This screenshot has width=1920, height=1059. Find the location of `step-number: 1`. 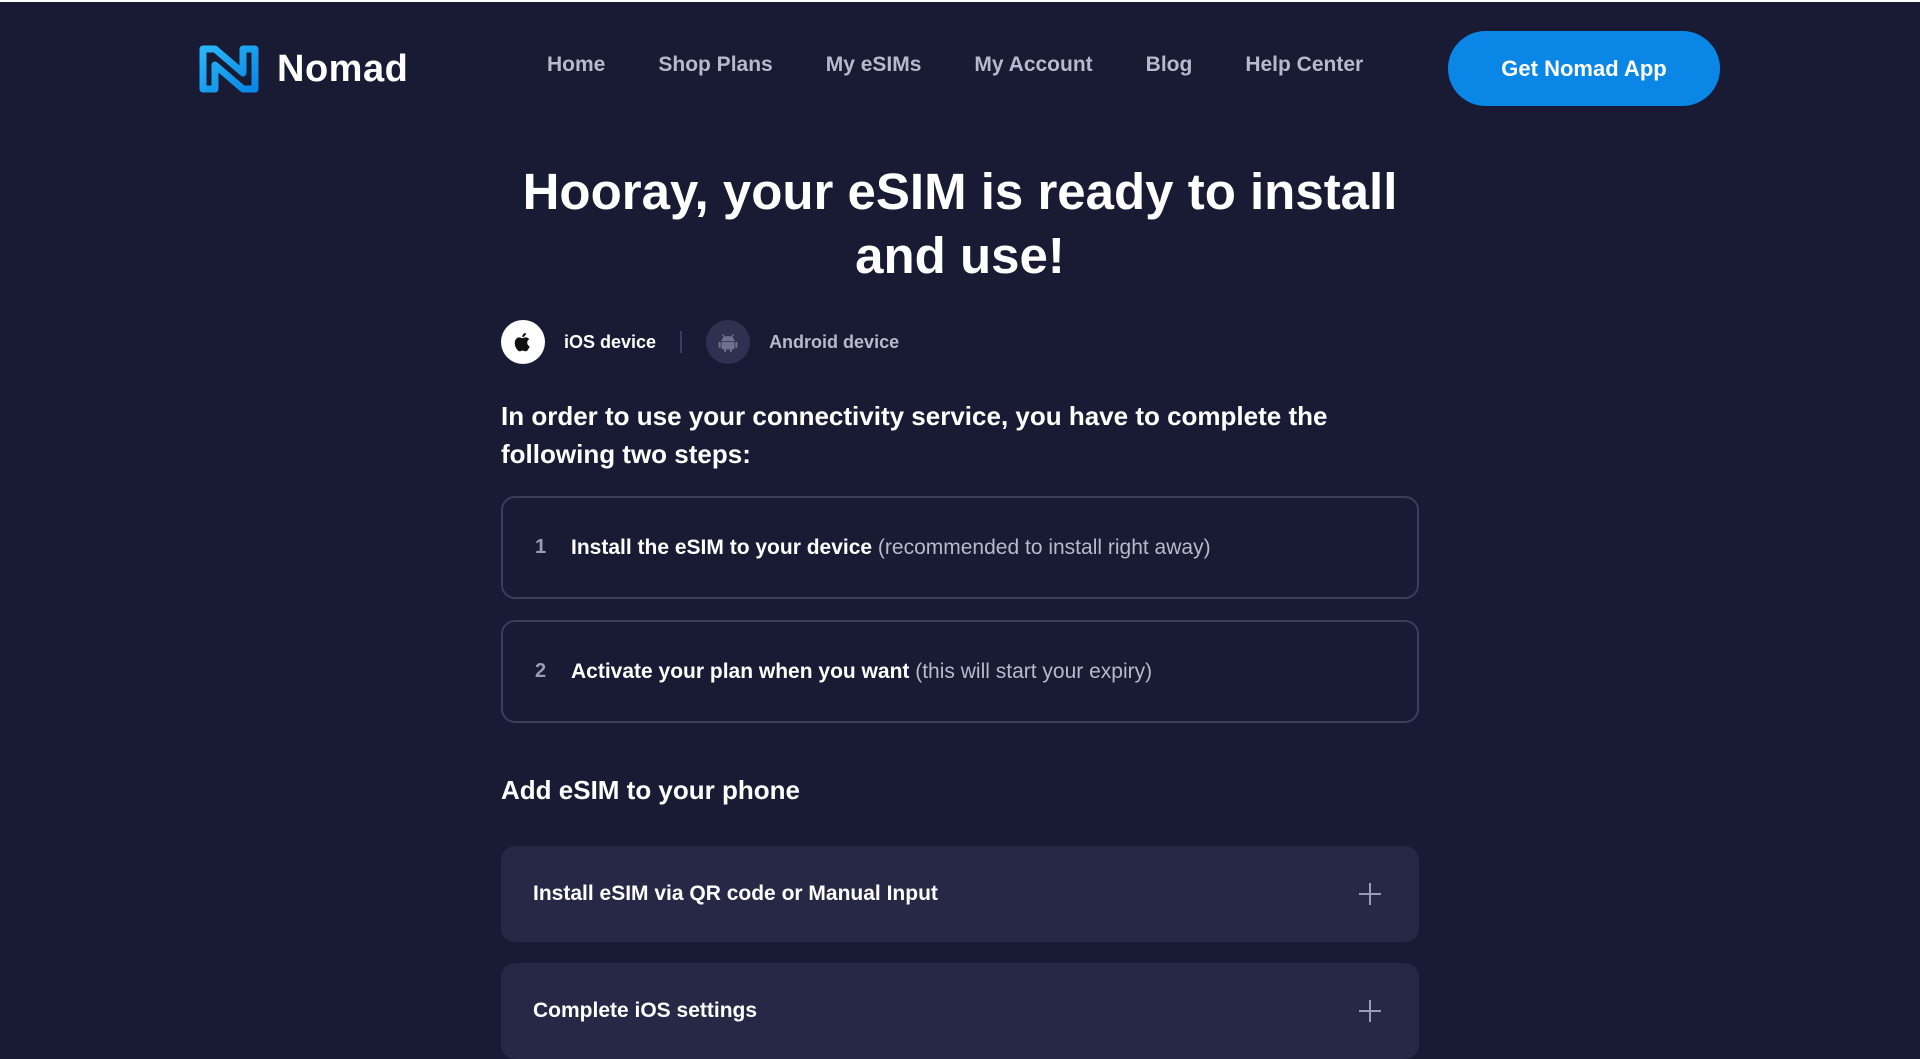

step-number: 1 is located at coordinates (541, 547).